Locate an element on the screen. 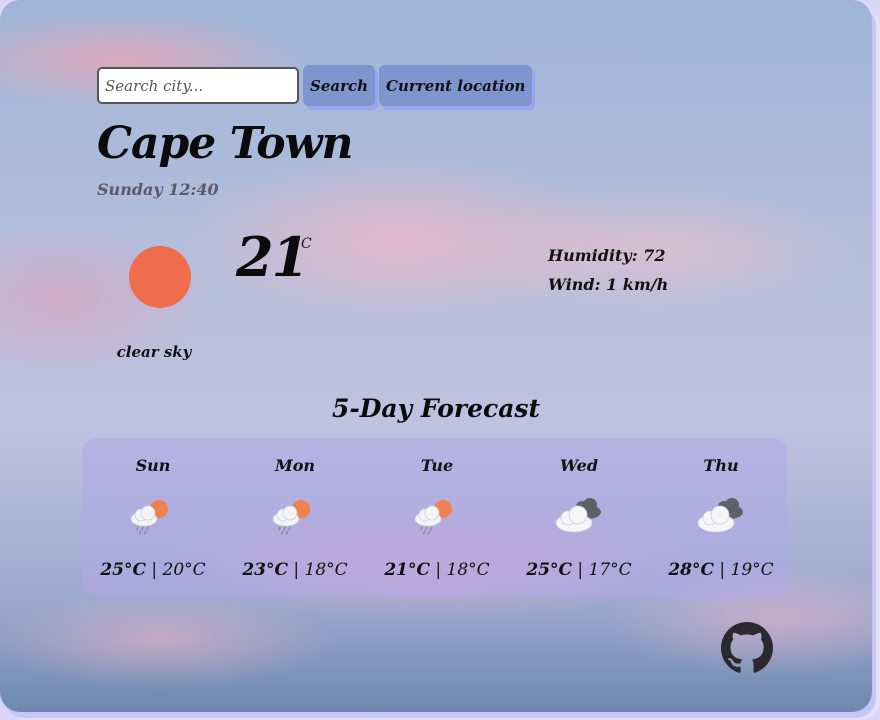 The image size is (880, 720). forecast-temps: 21°C | 18°C is located at coordinates (437, 570).